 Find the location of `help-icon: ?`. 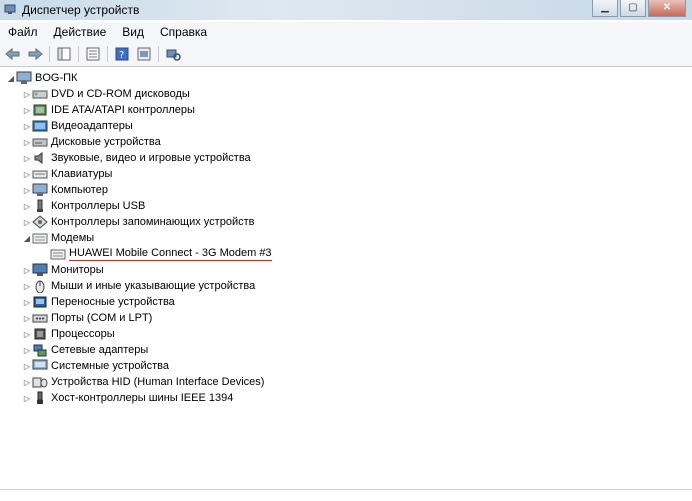

help-icon: ? is located at coordinates (122, 54).